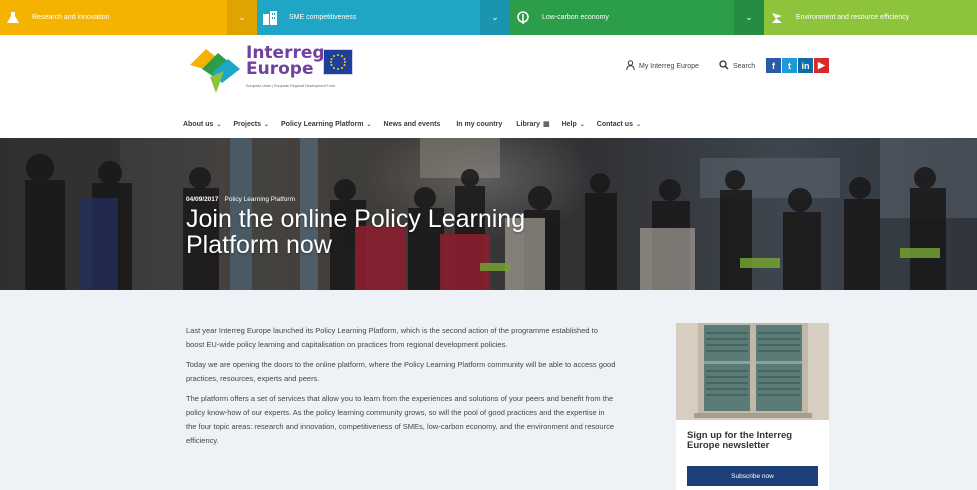 This screenshot has height=490, width=977. Describe the element at coordinates (637, 17) in the screenshot. I see `topic-low-carbon-economy: Low-carbon economy ⌄` at that location.